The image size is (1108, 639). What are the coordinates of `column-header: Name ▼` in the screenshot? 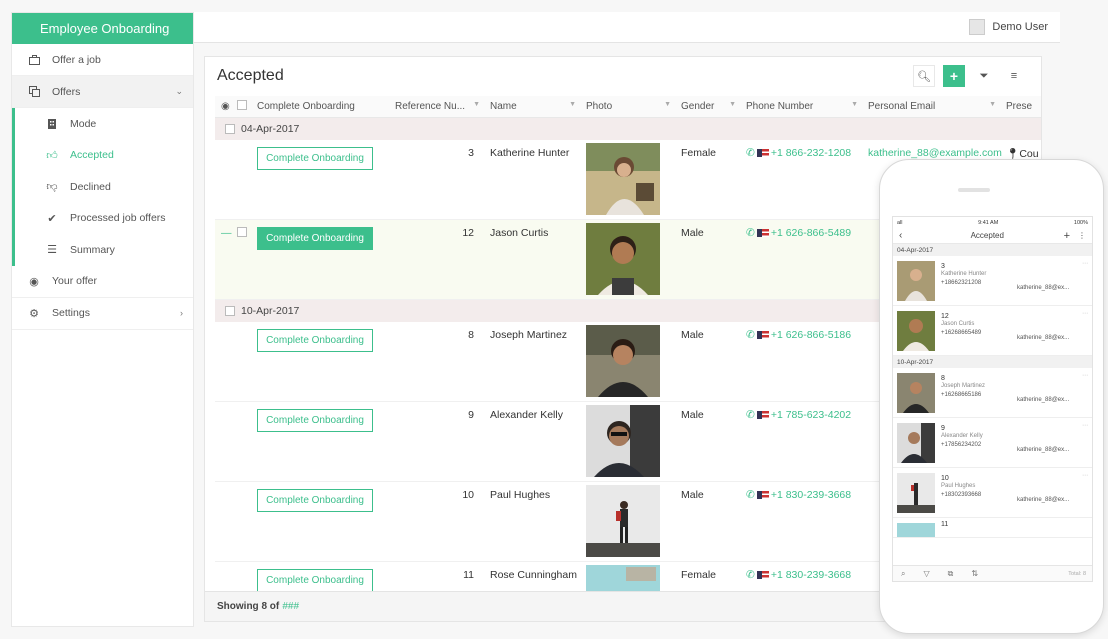 It's located at (534, 106).